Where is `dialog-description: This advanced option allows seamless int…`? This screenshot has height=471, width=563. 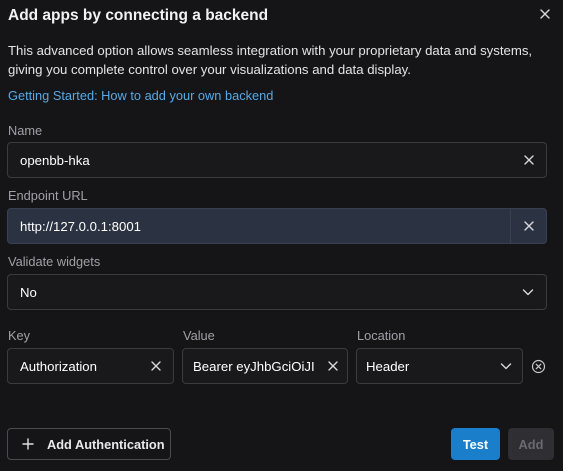
dialog-description: This advanced option allows seamless int… is located at coordinates (270, 60).